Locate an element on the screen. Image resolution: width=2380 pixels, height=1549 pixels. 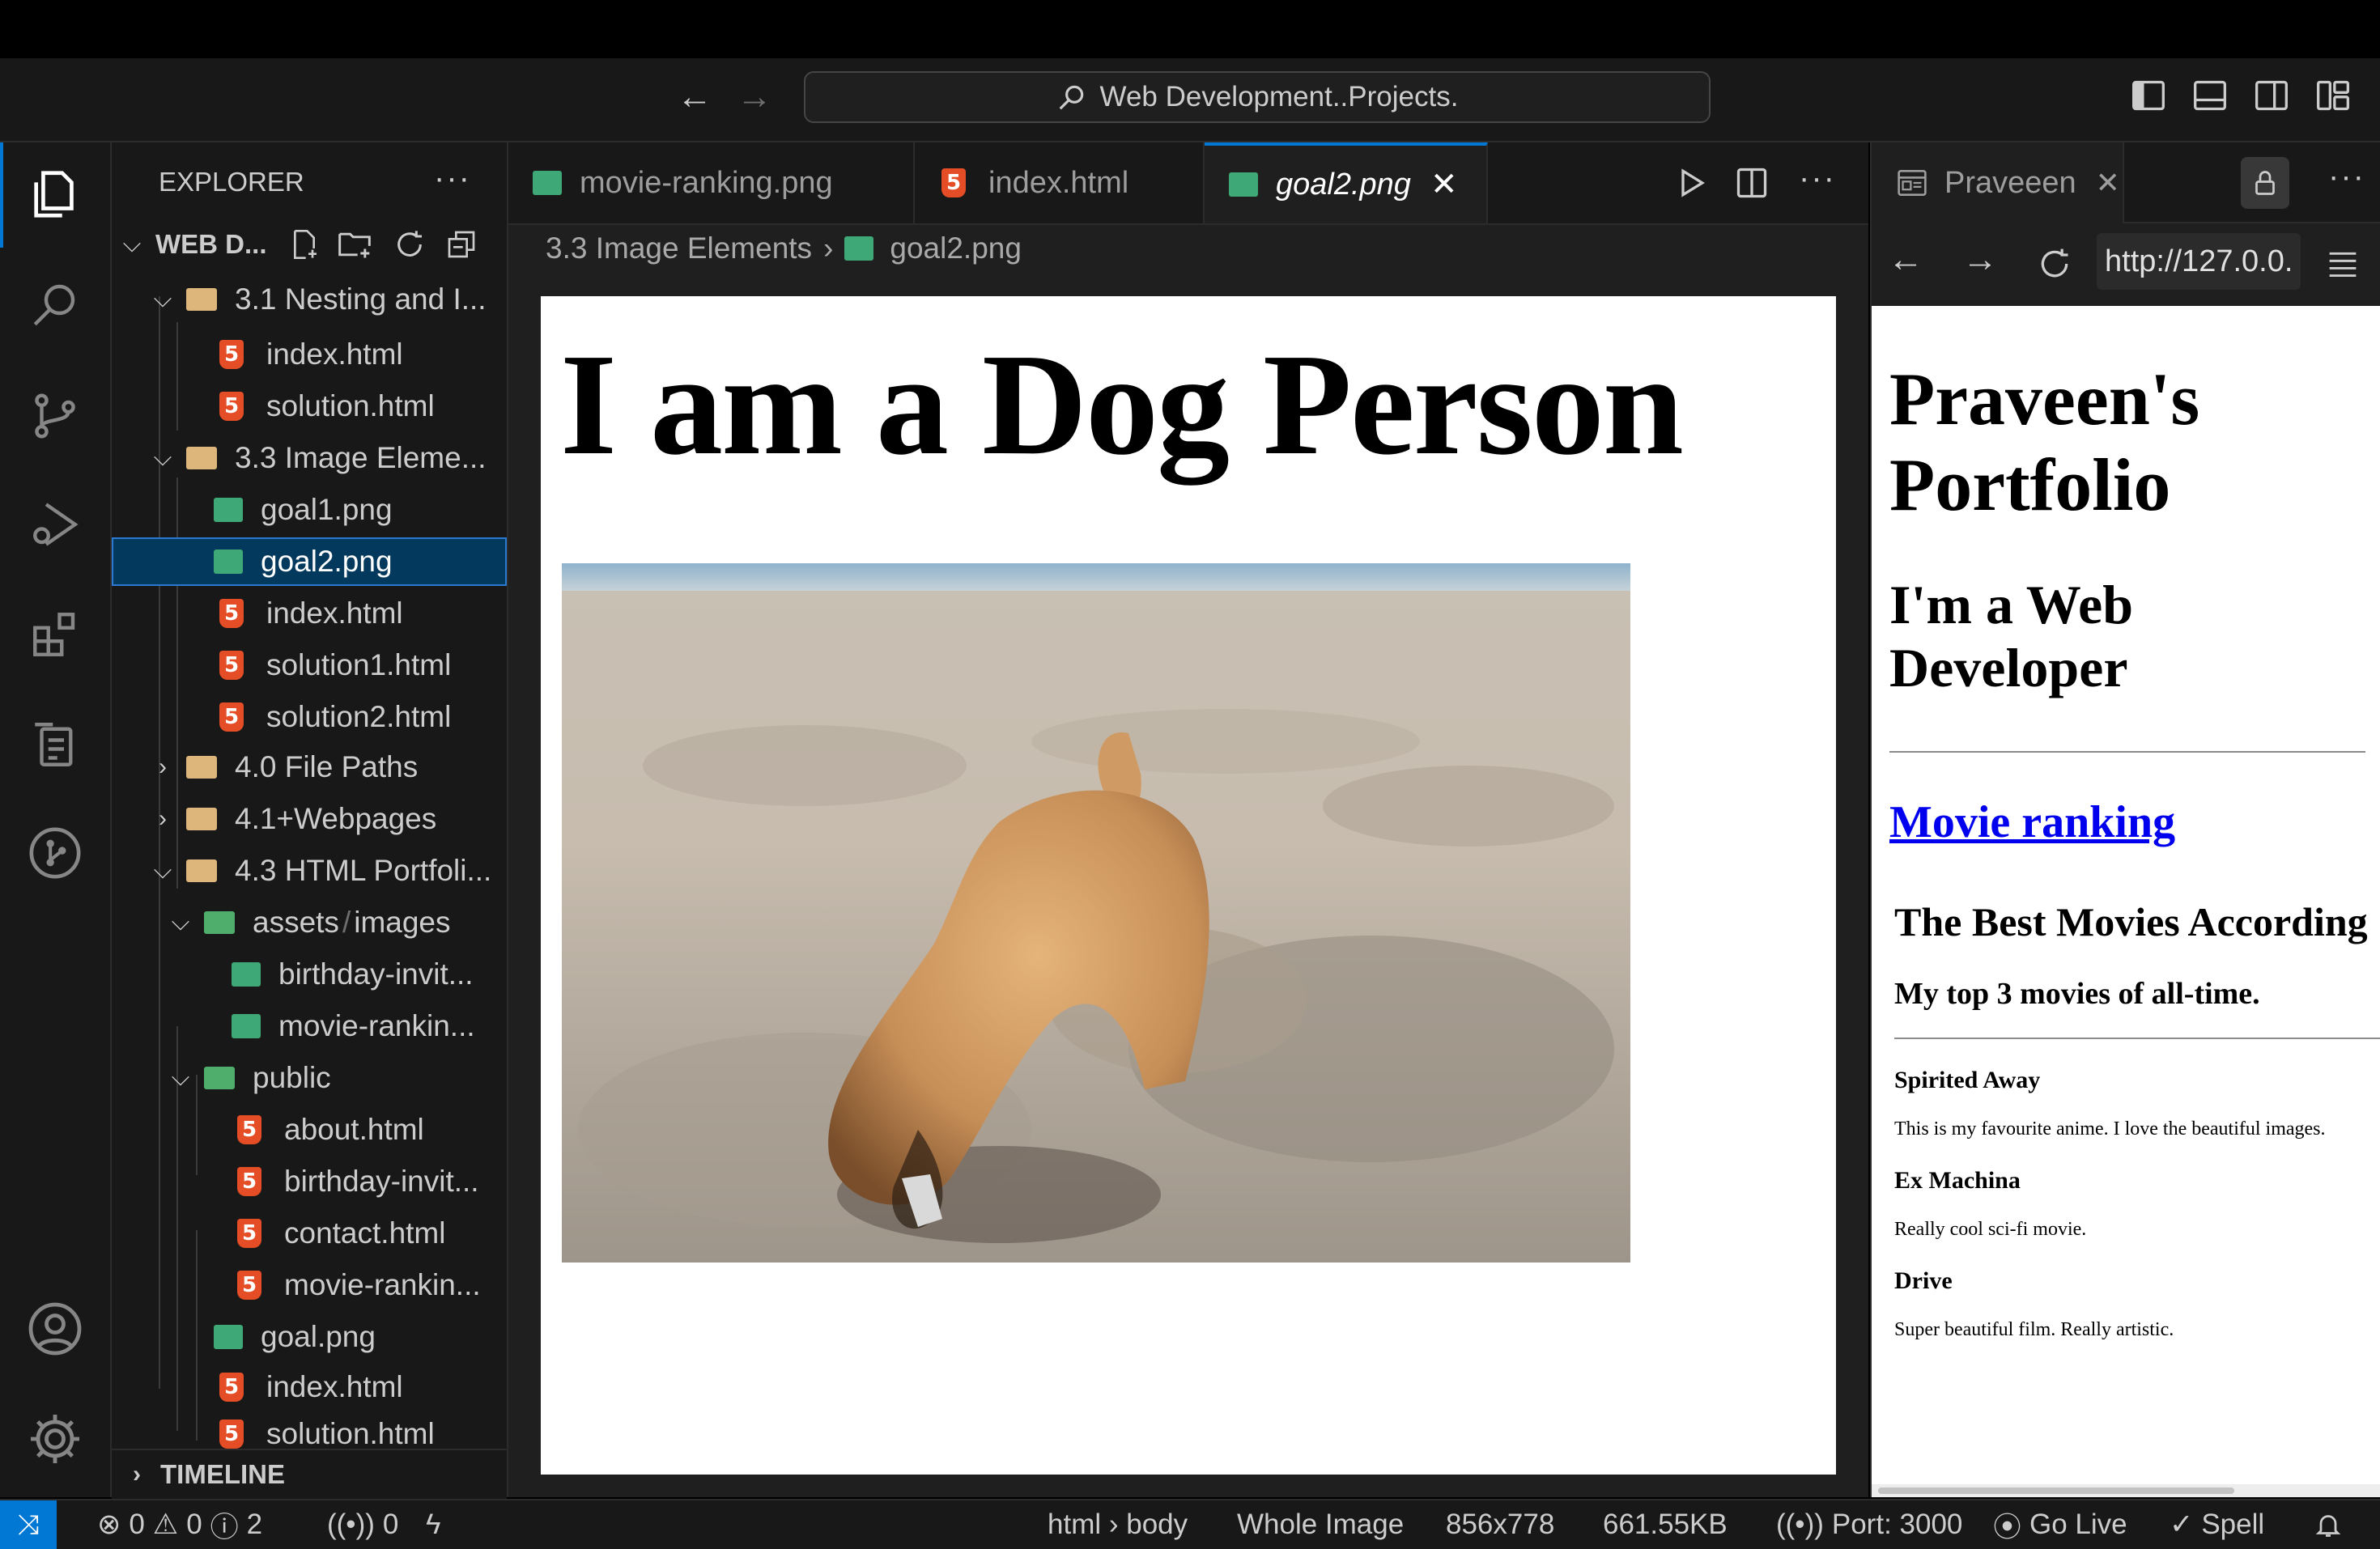
movie-description: Super beautiful film. Really artistic. is located at coordinates (2034, 1329).